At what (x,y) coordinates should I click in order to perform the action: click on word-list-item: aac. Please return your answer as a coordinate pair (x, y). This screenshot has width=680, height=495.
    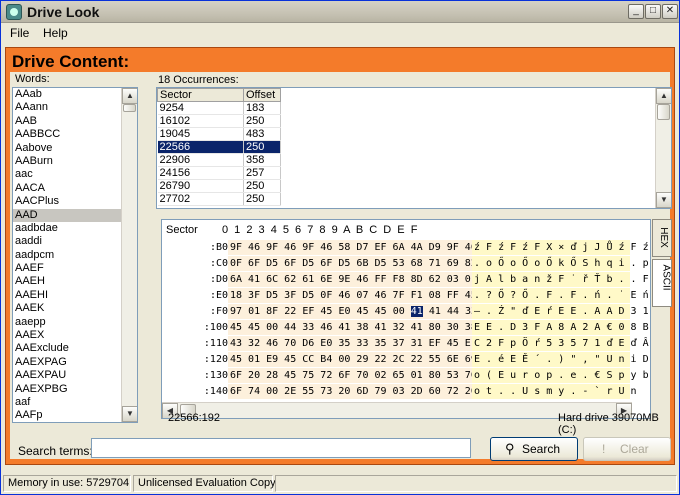
    Looking at the image, I should click on (75, 174).